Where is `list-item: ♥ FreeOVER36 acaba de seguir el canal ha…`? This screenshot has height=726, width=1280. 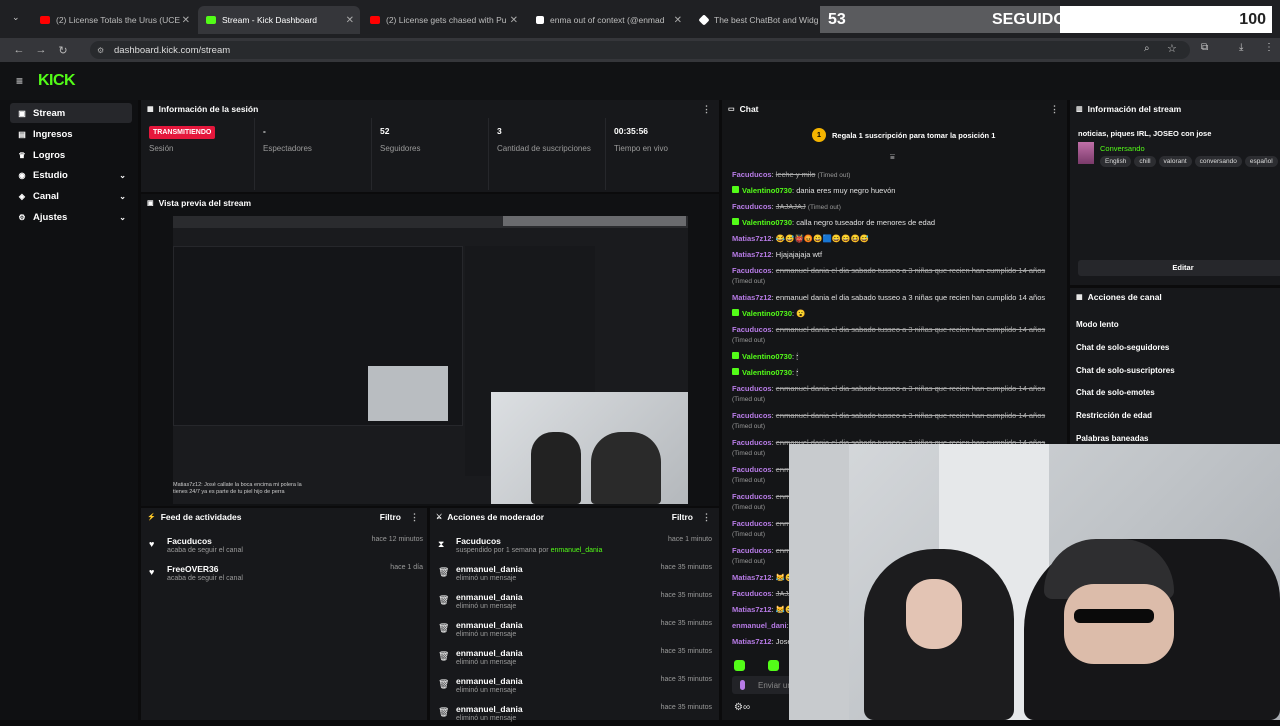
list-item: ♥ FreeOVER36 acaba de seguir el canal ha… is located at coordinates (287, 574).